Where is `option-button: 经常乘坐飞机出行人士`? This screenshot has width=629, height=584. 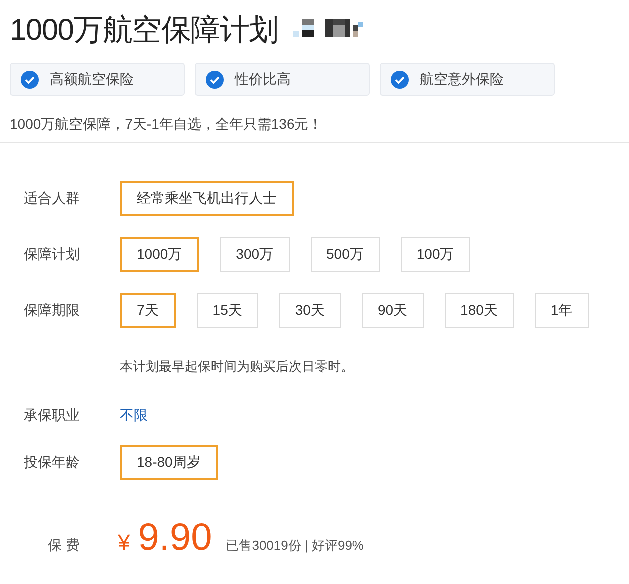 option-button: 经常乘坐飞机出行人士 is located at coordinates (207, 198).